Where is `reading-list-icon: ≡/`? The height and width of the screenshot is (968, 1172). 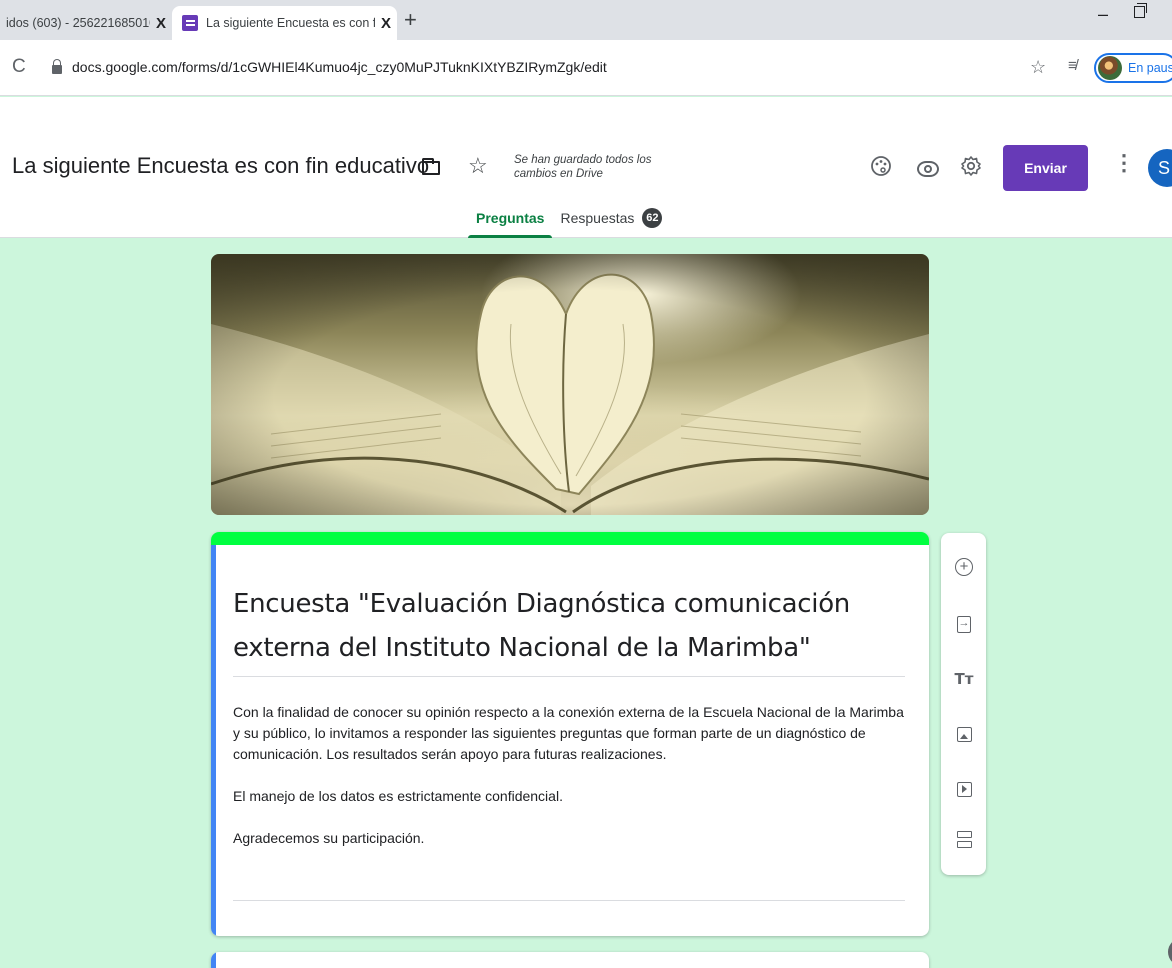
reading-list-icon: ≡/ is located at coordinates (1073, 65).